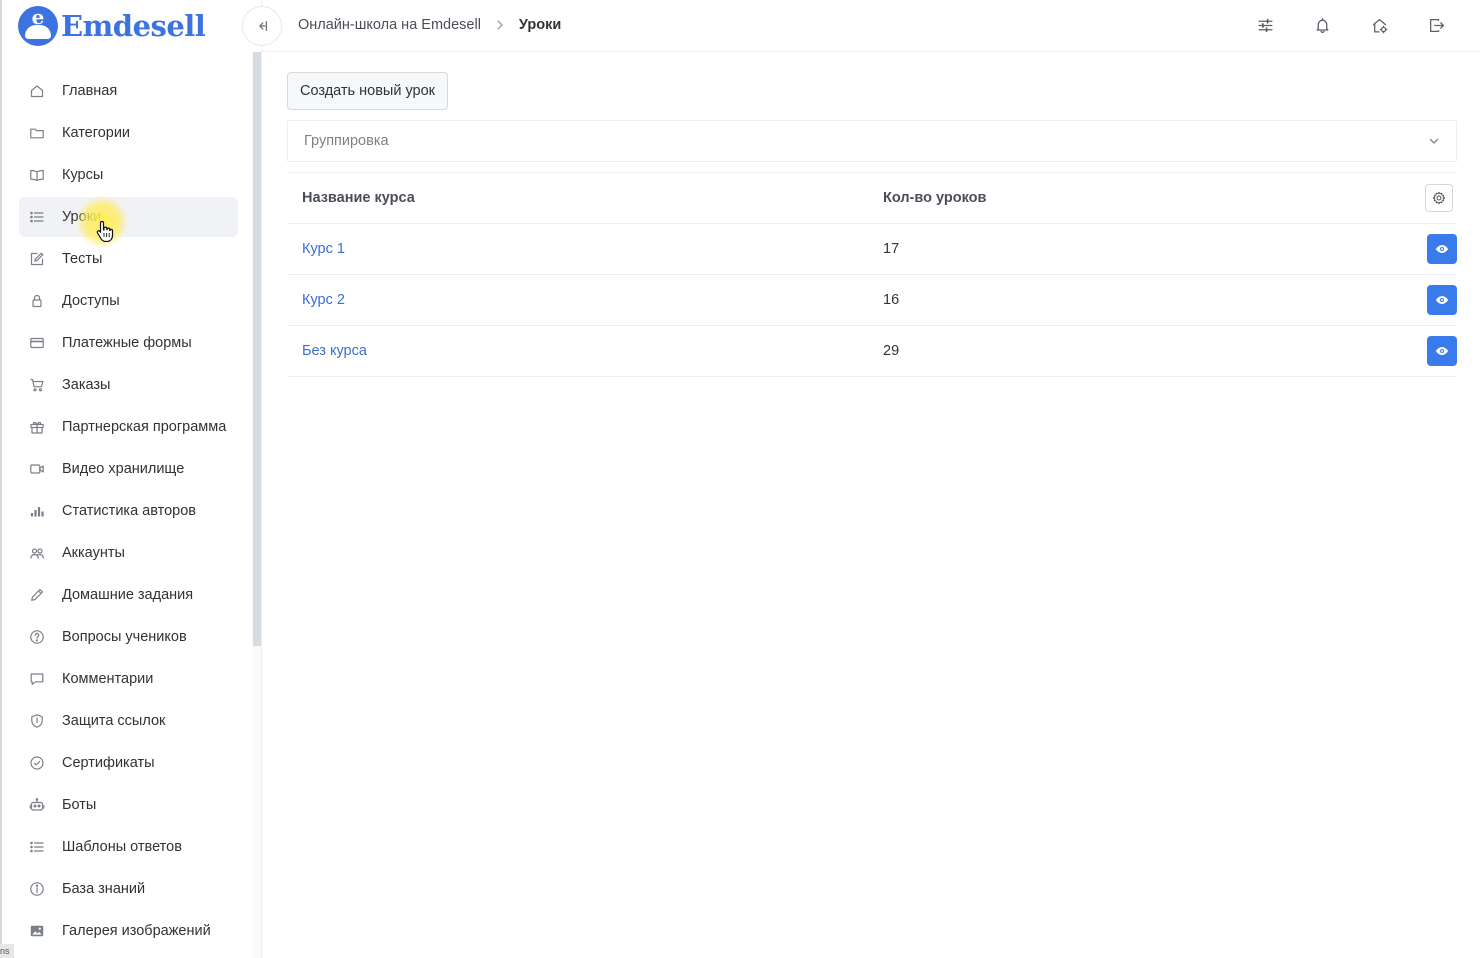  Describe the element at coordinates (37, 637) in the screenshot. I see `question-circle-icon` at that location.